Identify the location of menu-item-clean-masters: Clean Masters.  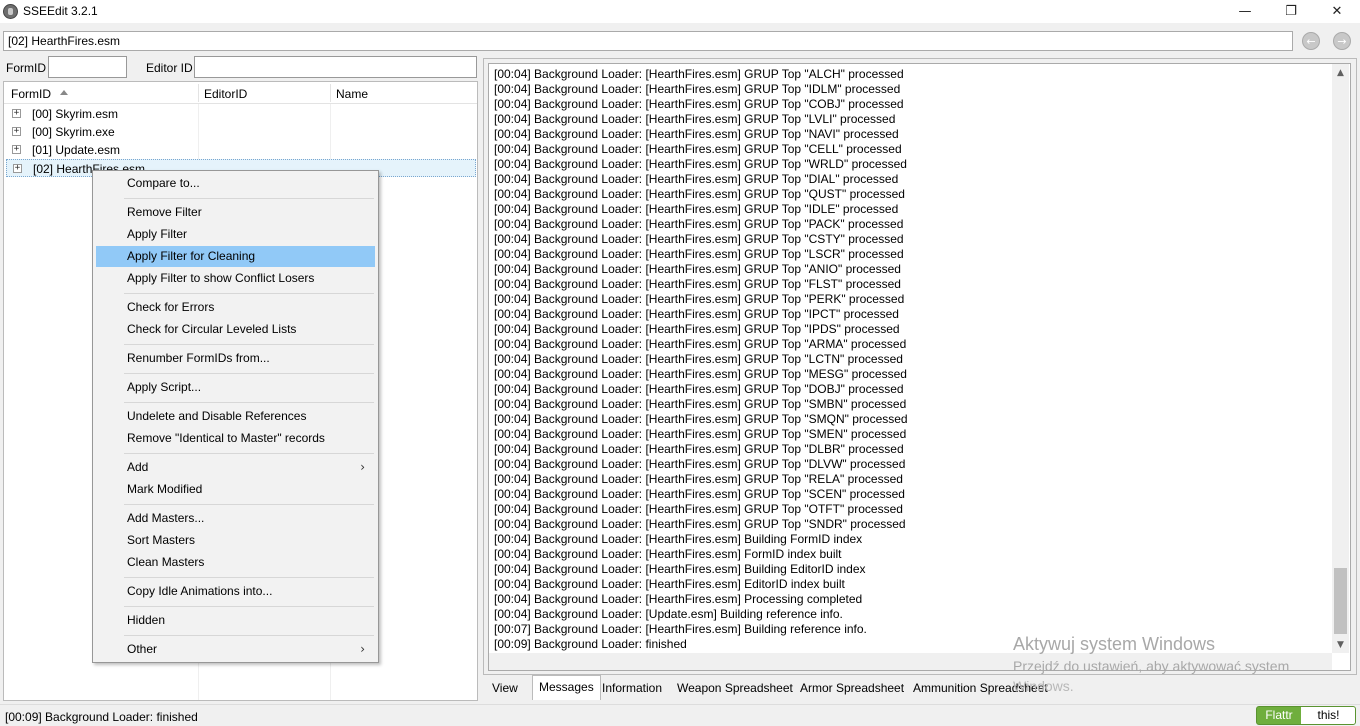
(235, 562).